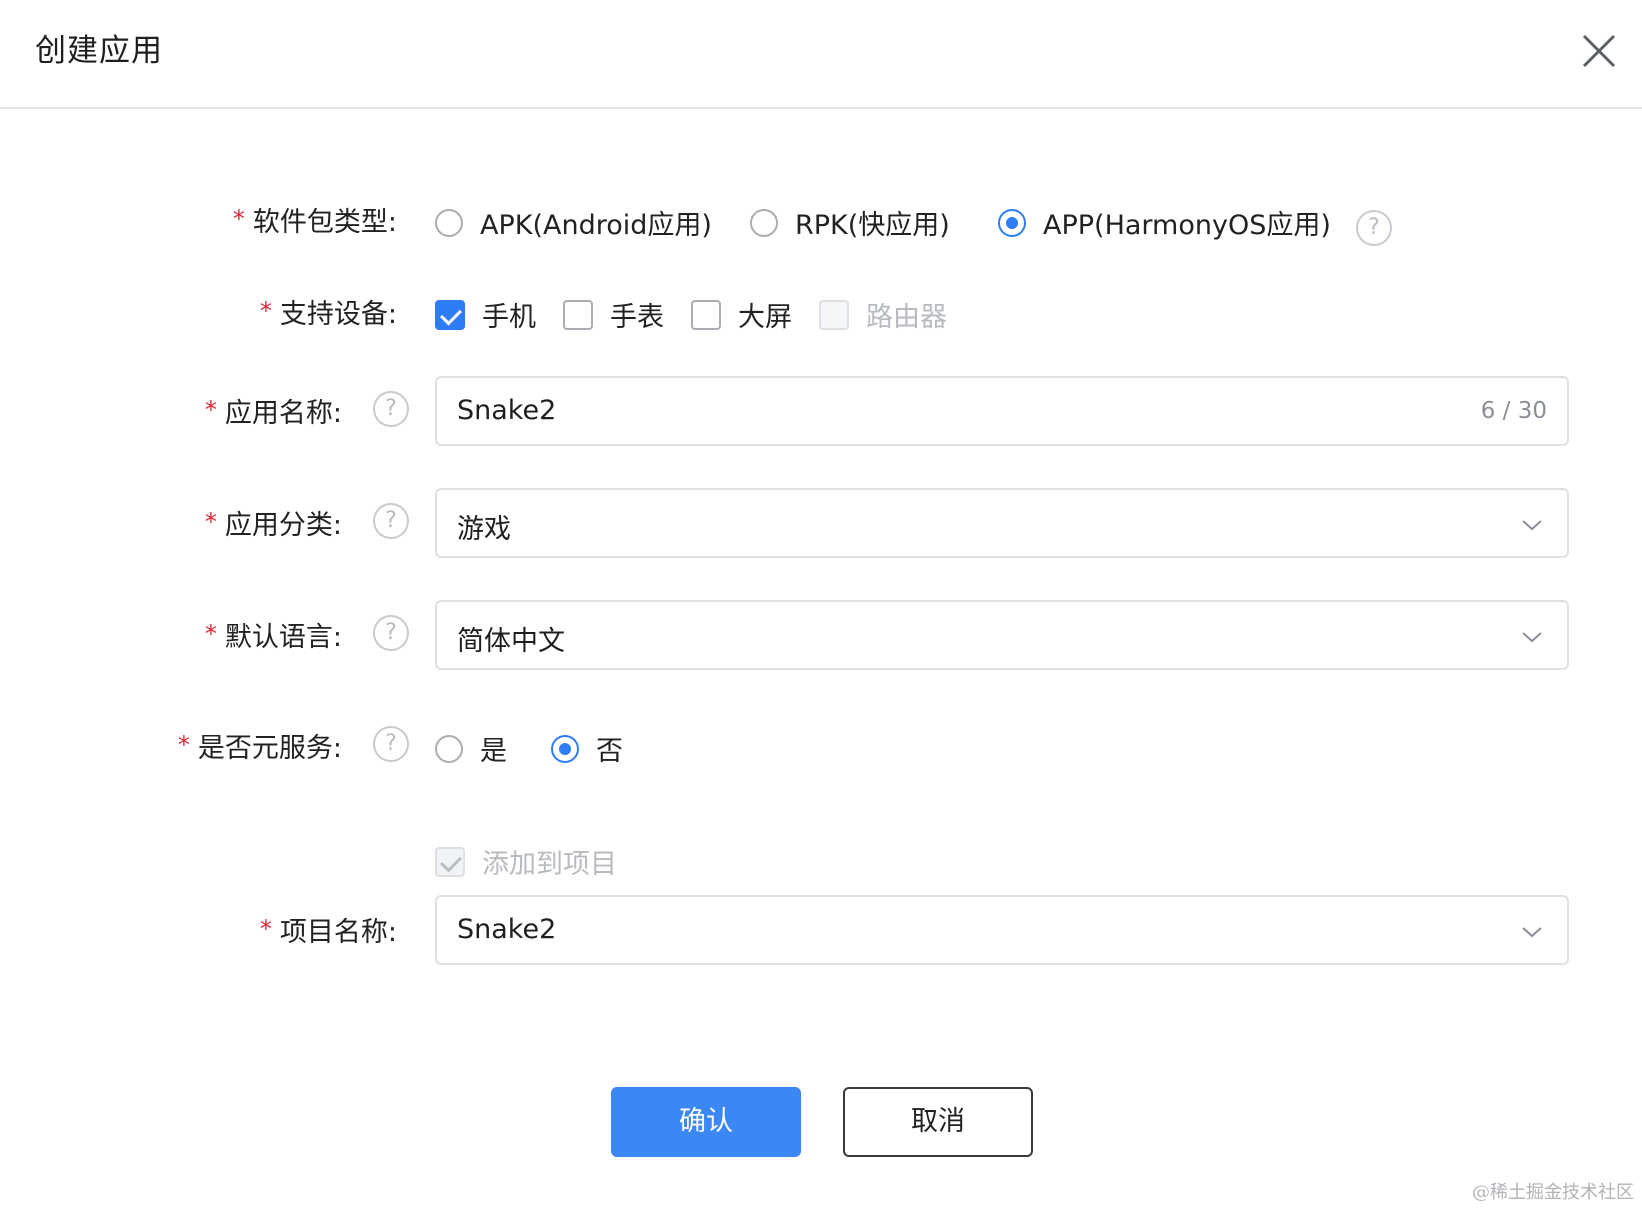 The height and width of the screenshot is (1214, 1642). Describe the element at coordinates (484, 529) in the screenshot. I see `category-value: 游戏` at that location.